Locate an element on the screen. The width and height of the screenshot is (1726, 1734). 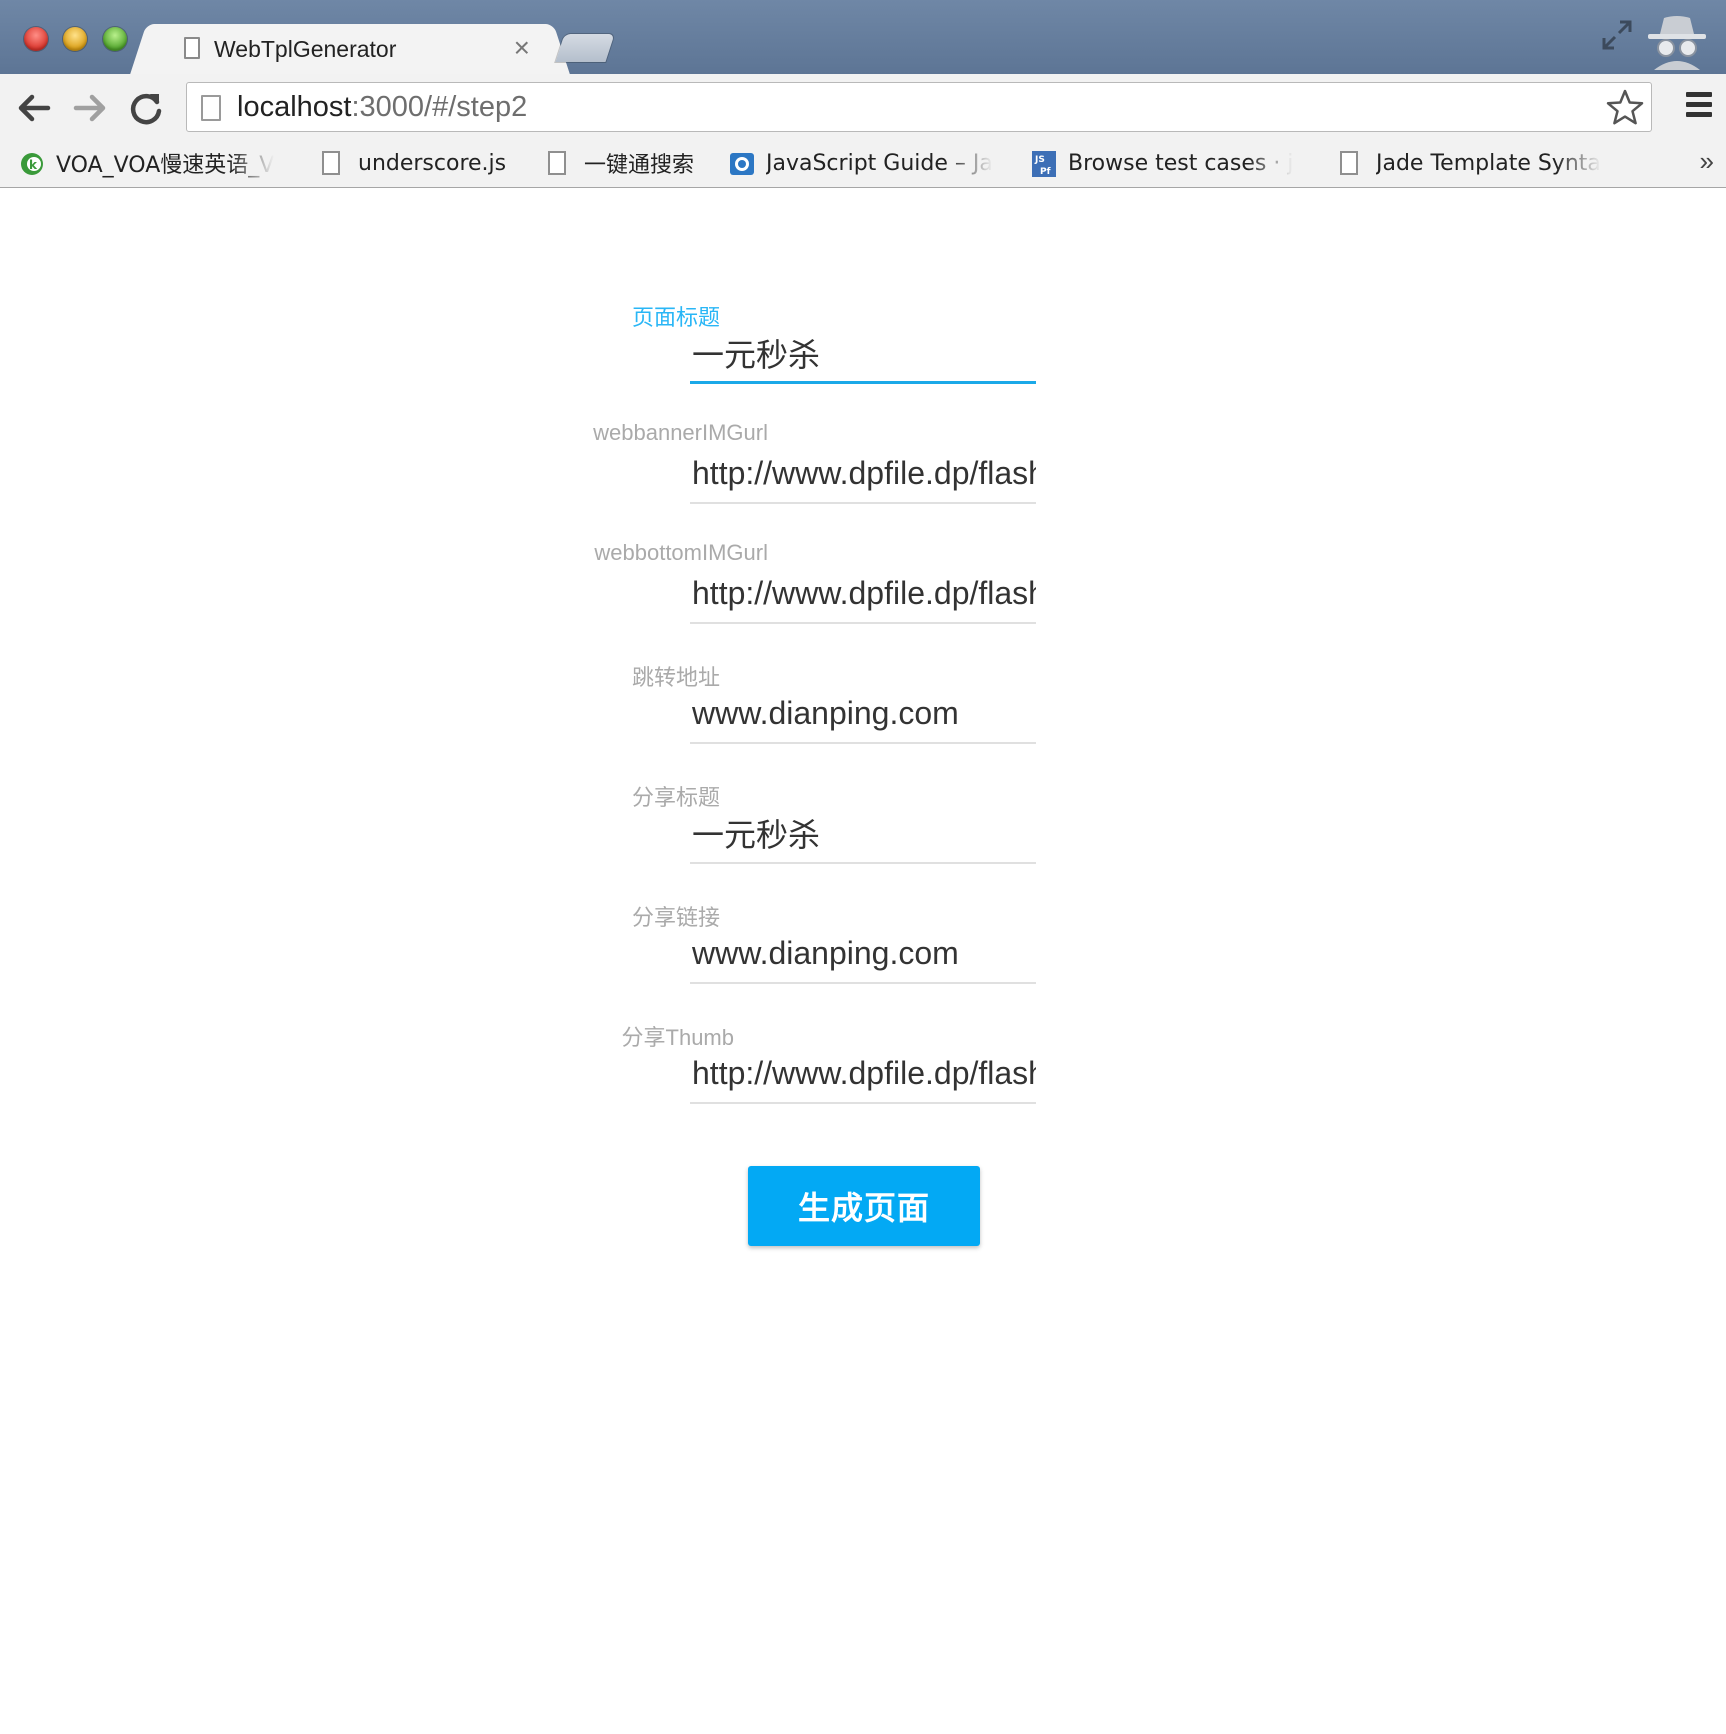
mdn-favicon-icon is located at coordinates (742, 164).